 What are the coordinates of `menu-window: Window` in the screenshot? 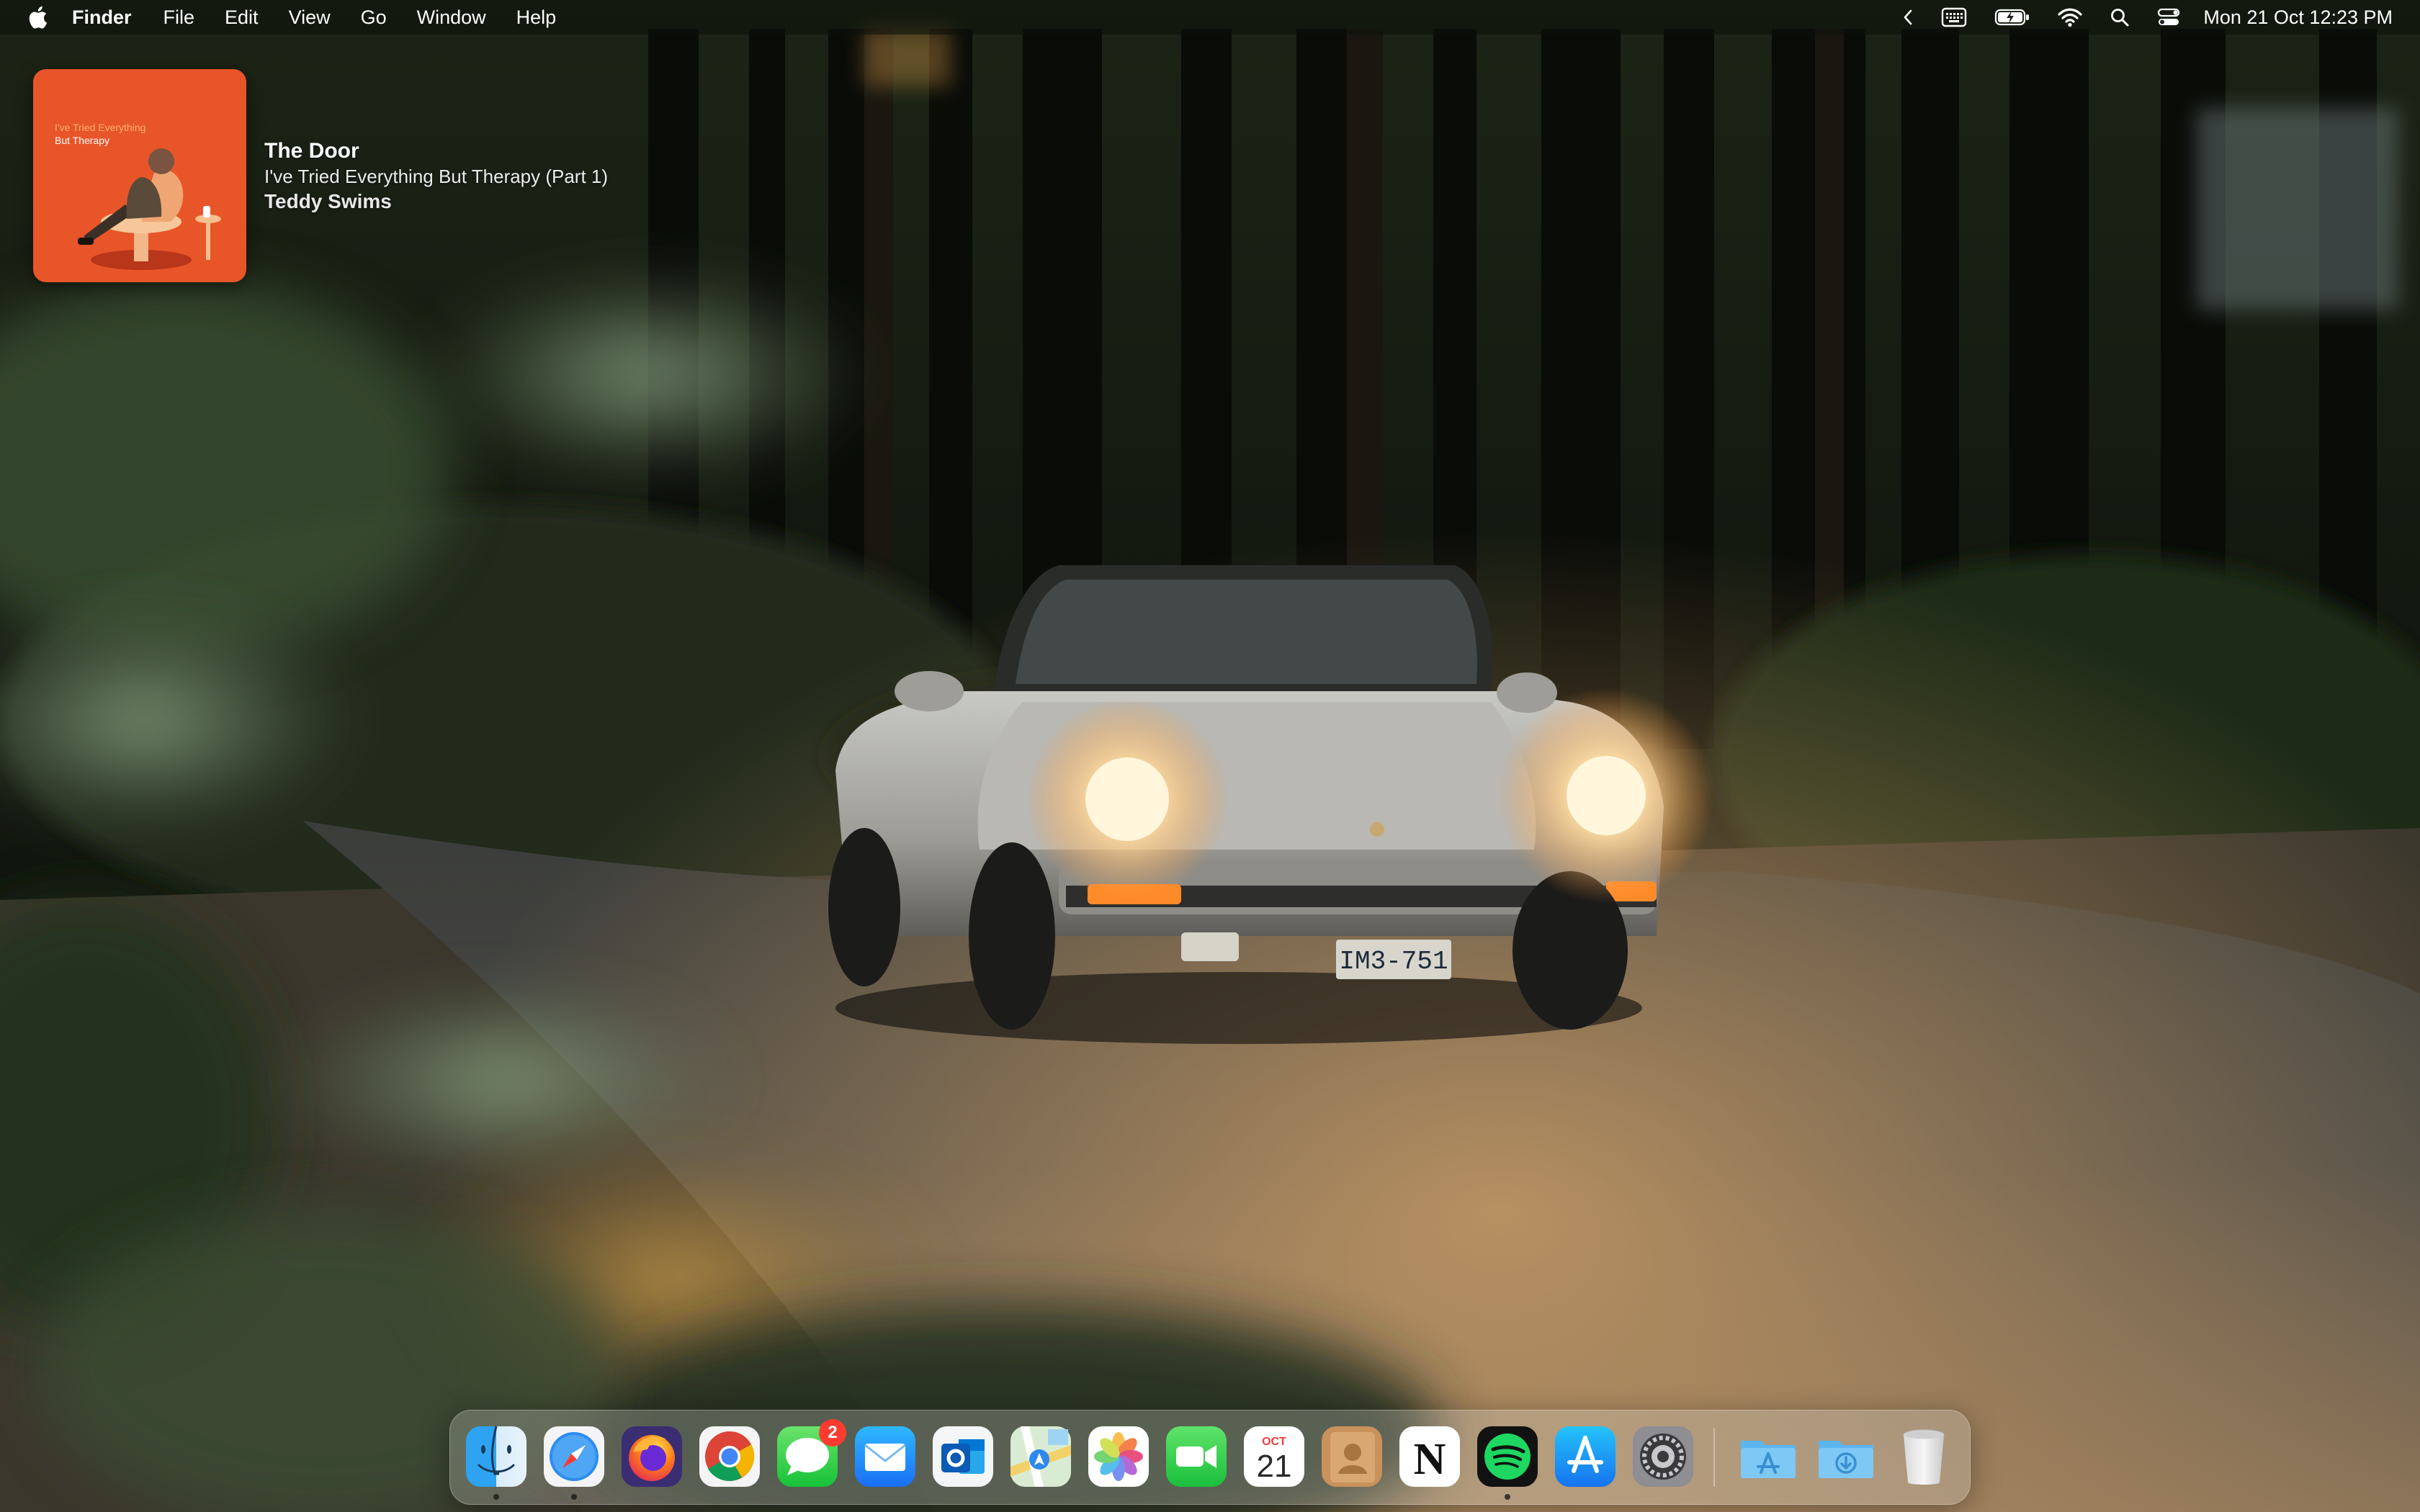 It's located at (451, 17).